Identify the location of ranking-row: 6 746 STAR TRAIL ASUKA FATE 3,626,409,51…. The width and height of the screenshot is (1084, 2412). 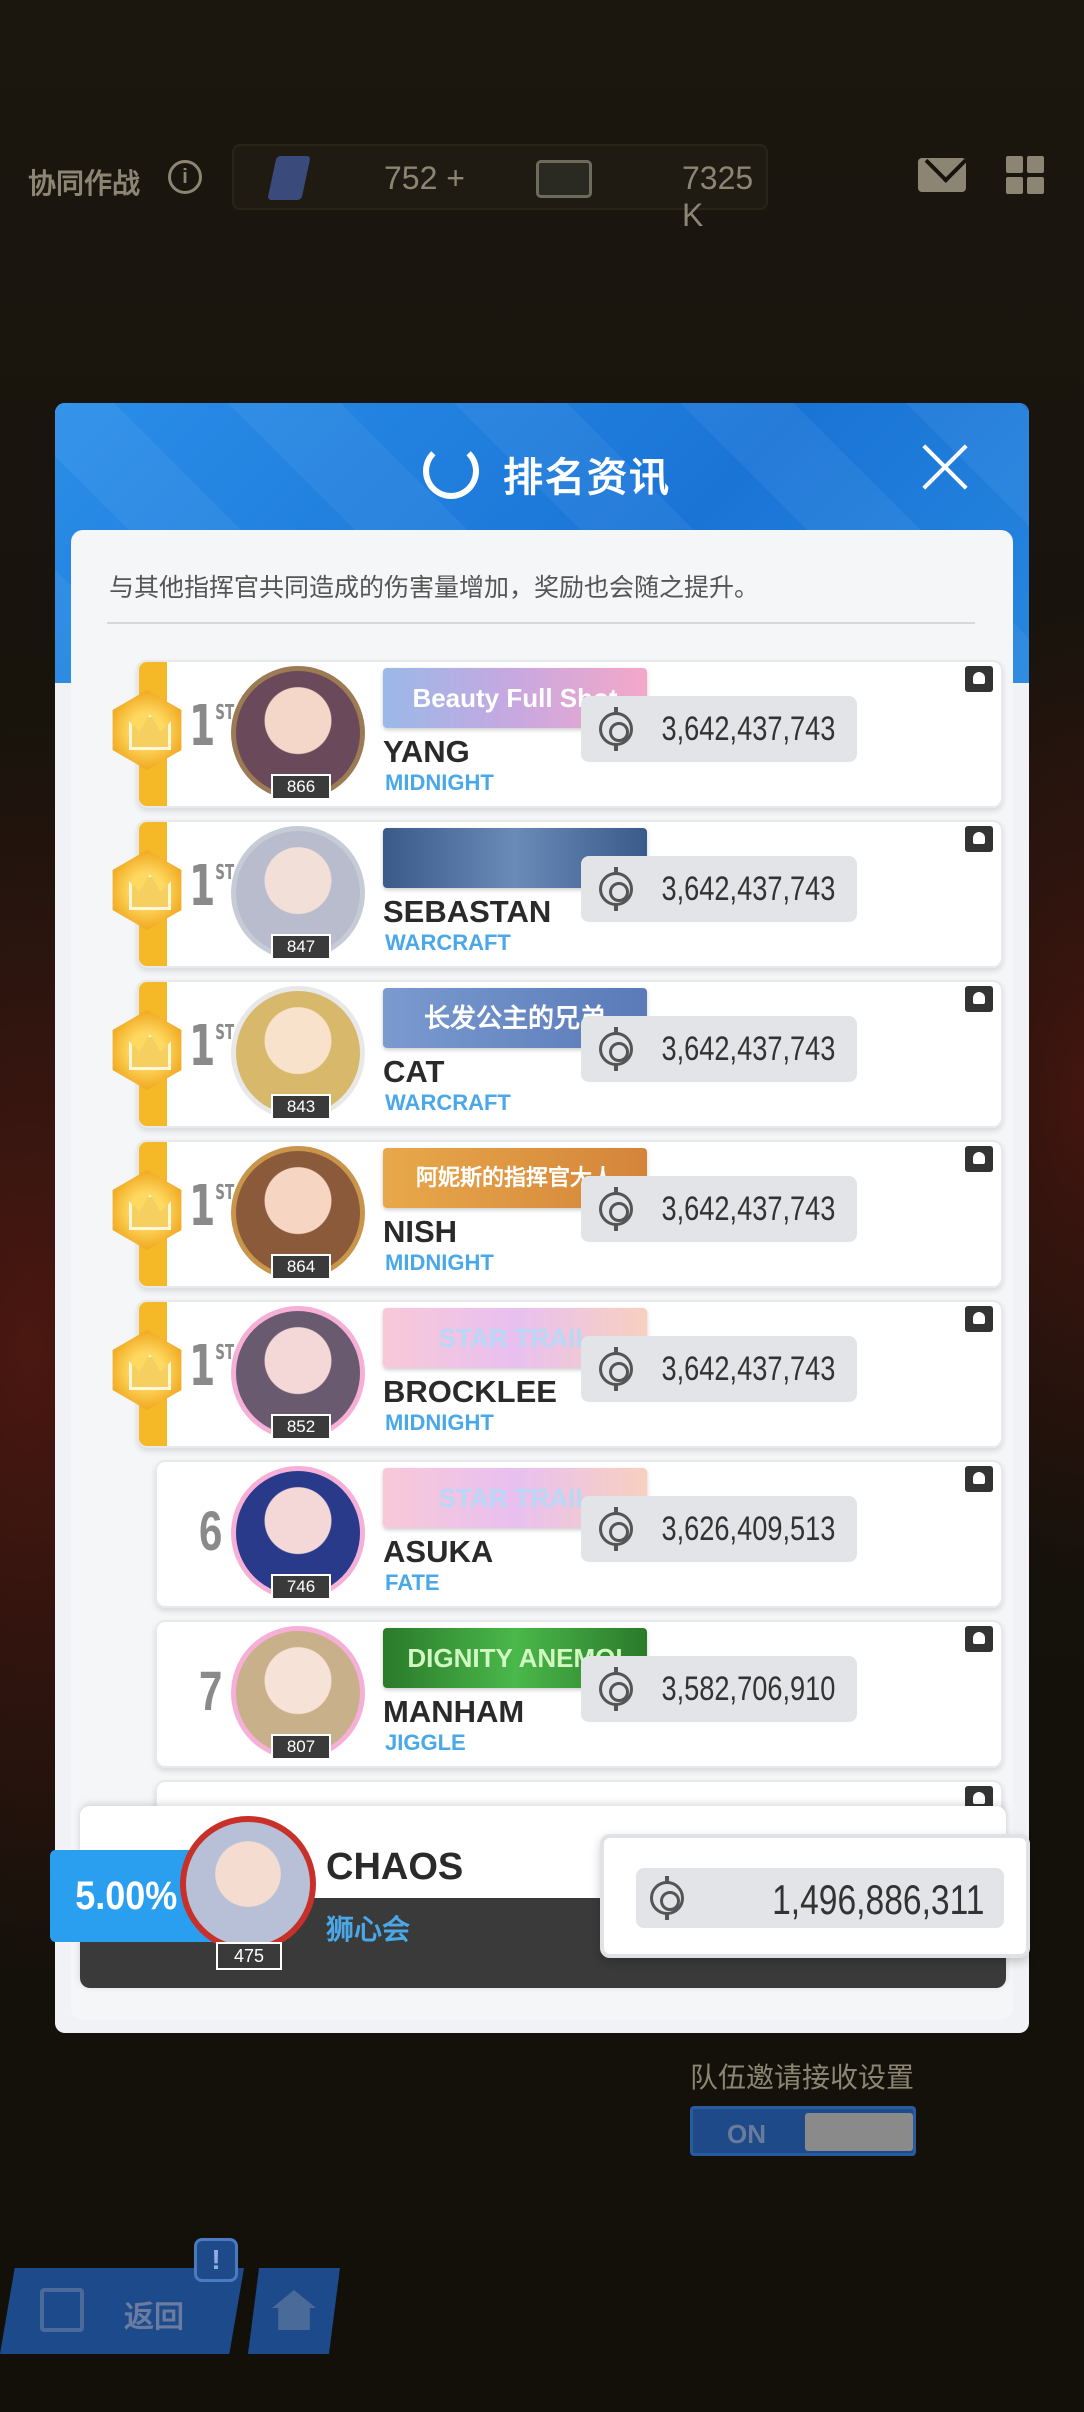
(579, 1534).